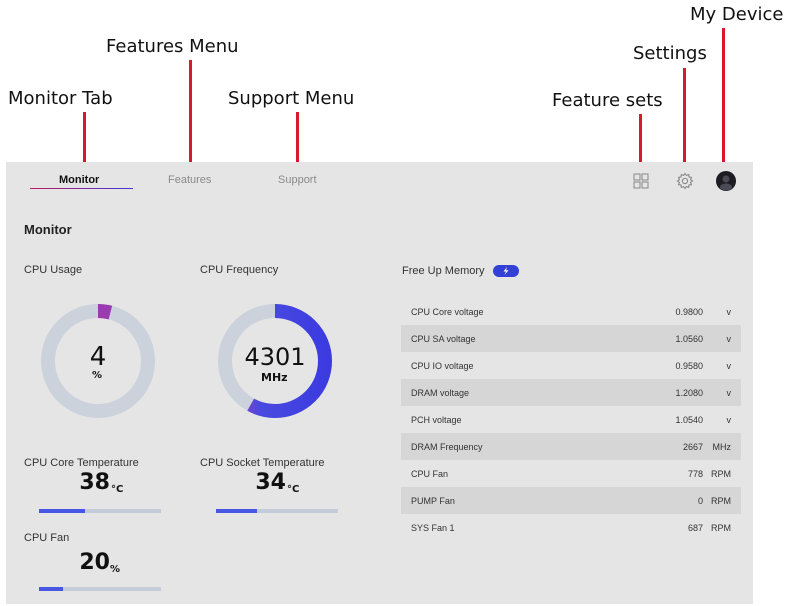 This screenshot has width=789, height=606. What do you see at coordinates (293, 489) in the screenshot?
I see `cpu-socket-temp-unit: °C` at bounding box center [293, 489].